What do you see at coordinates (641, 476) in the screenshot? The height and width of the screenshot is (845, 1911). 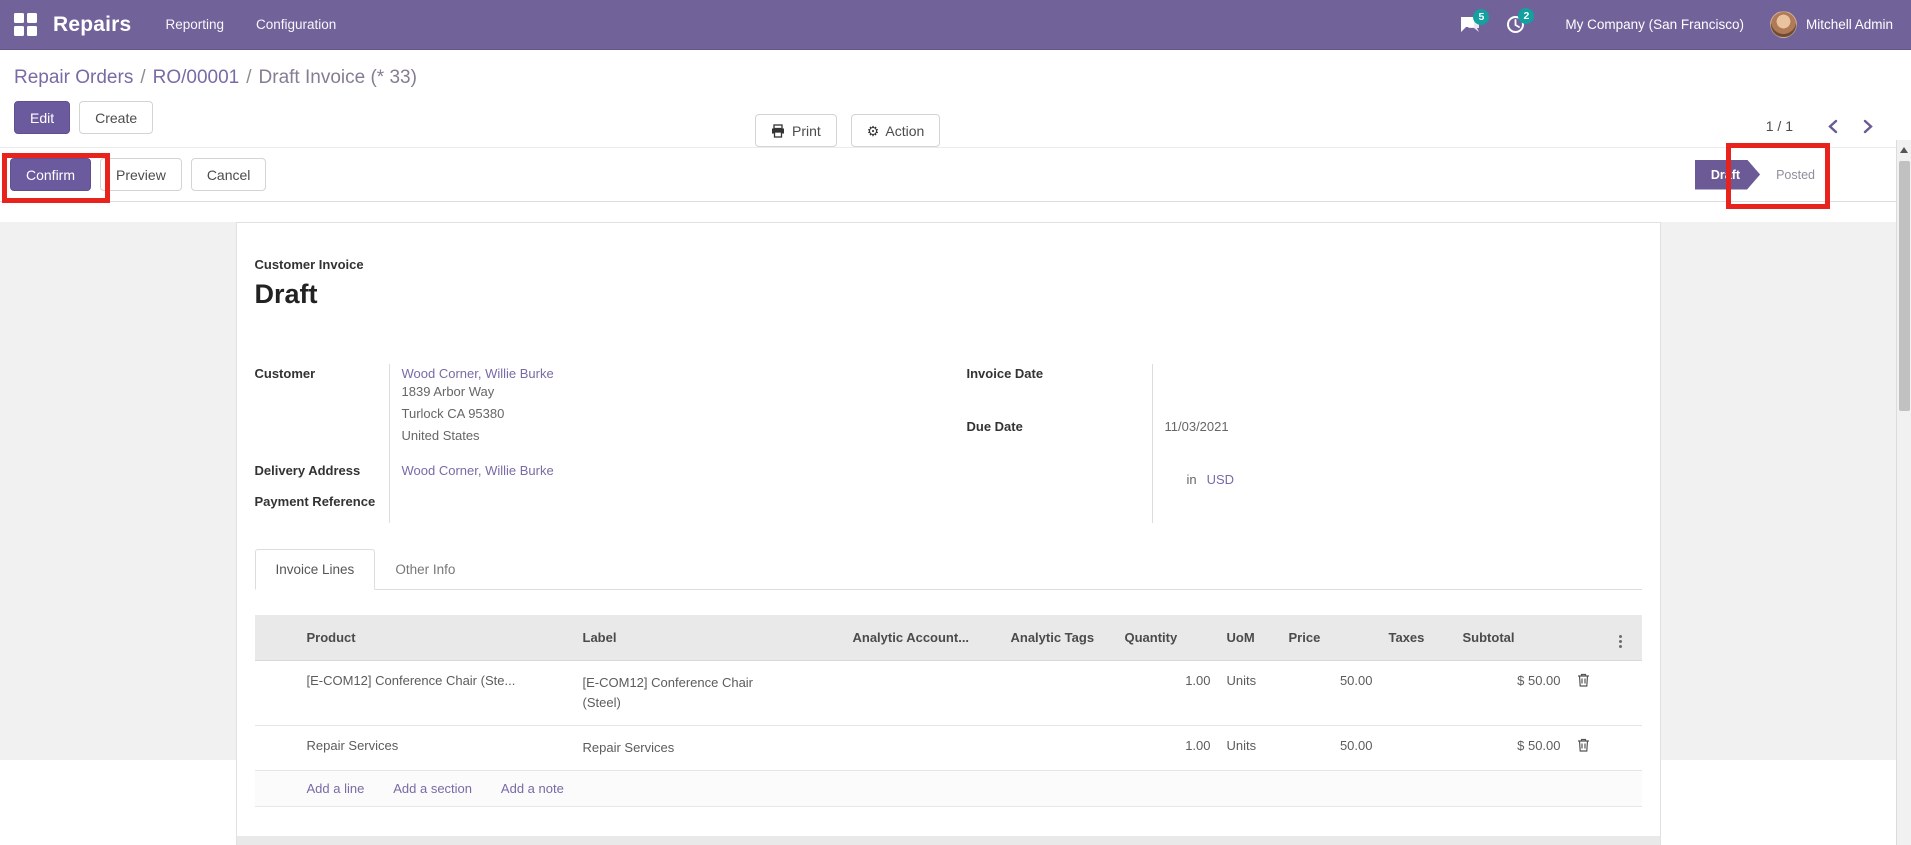 I see `delivery-address-value: Wood Corner, Willie Burke` at bounding box center [641, 476].